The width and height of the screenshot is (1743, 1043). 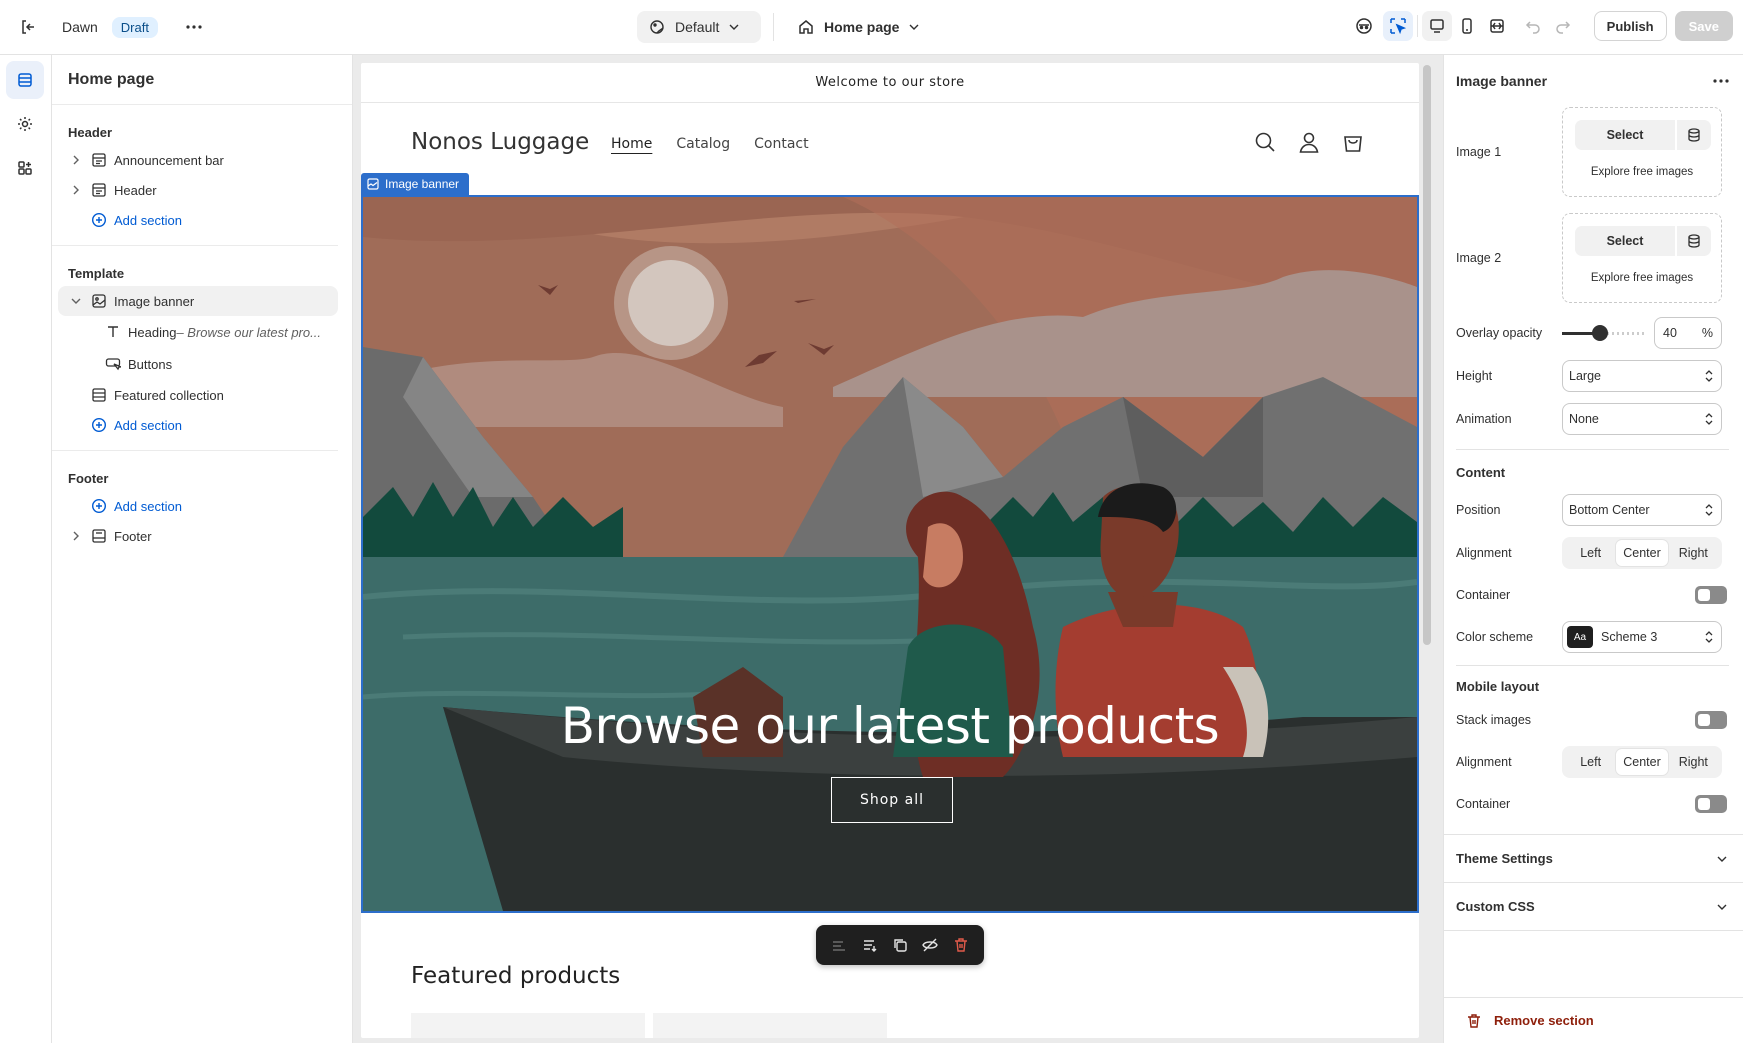 I want to click on desktop-view-button, so click(x=1436, y=26).